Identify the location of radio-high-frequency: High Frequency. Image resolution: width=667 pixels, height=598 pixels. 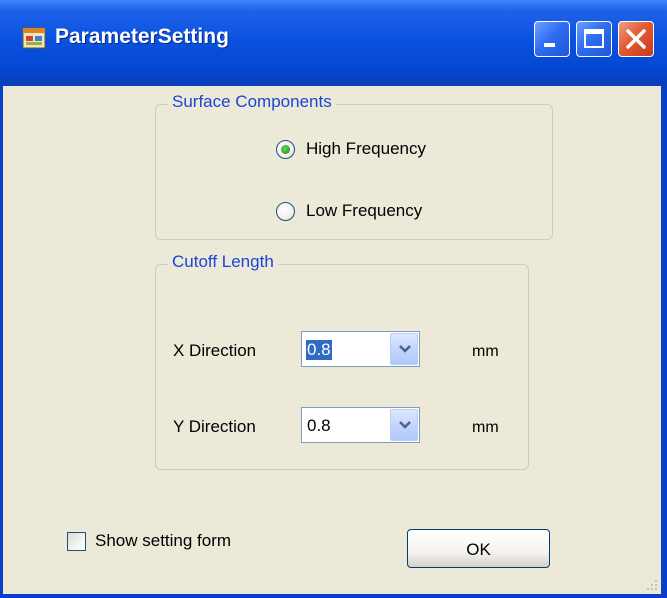
(351, 149).